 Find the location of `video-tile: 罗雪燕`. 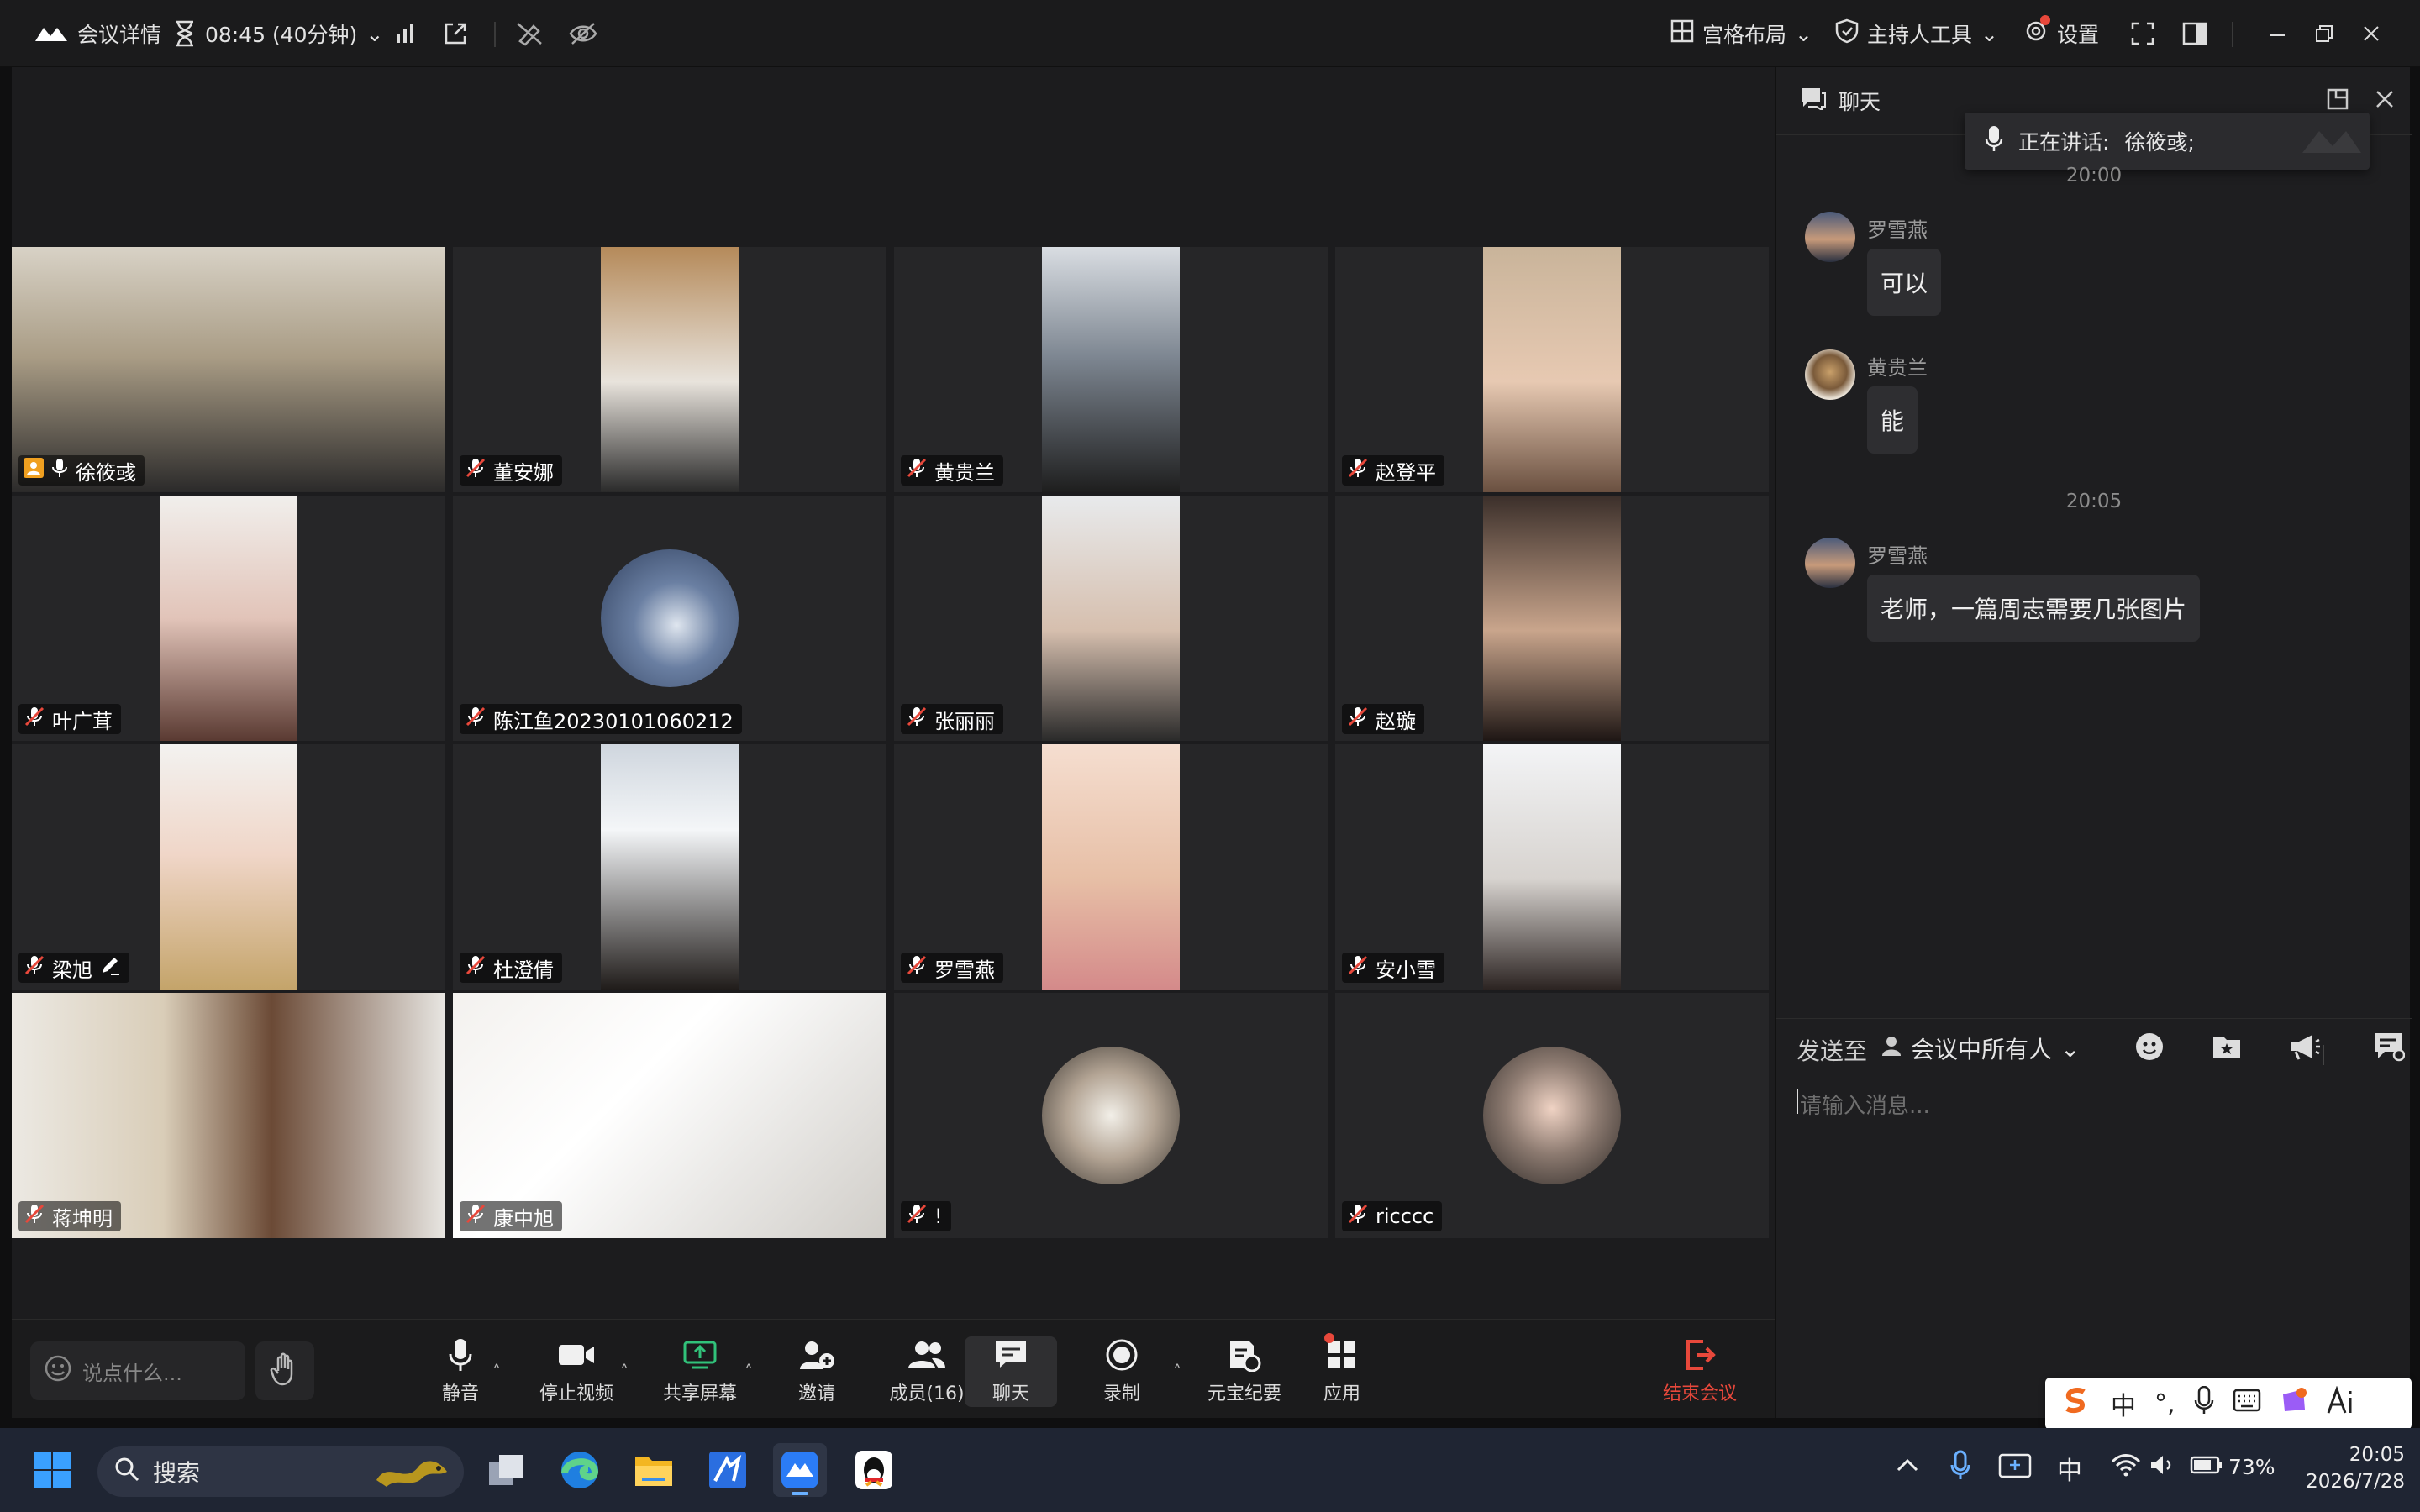

video-tile: 罗雪燕 is located at coordinates (1111, 867).